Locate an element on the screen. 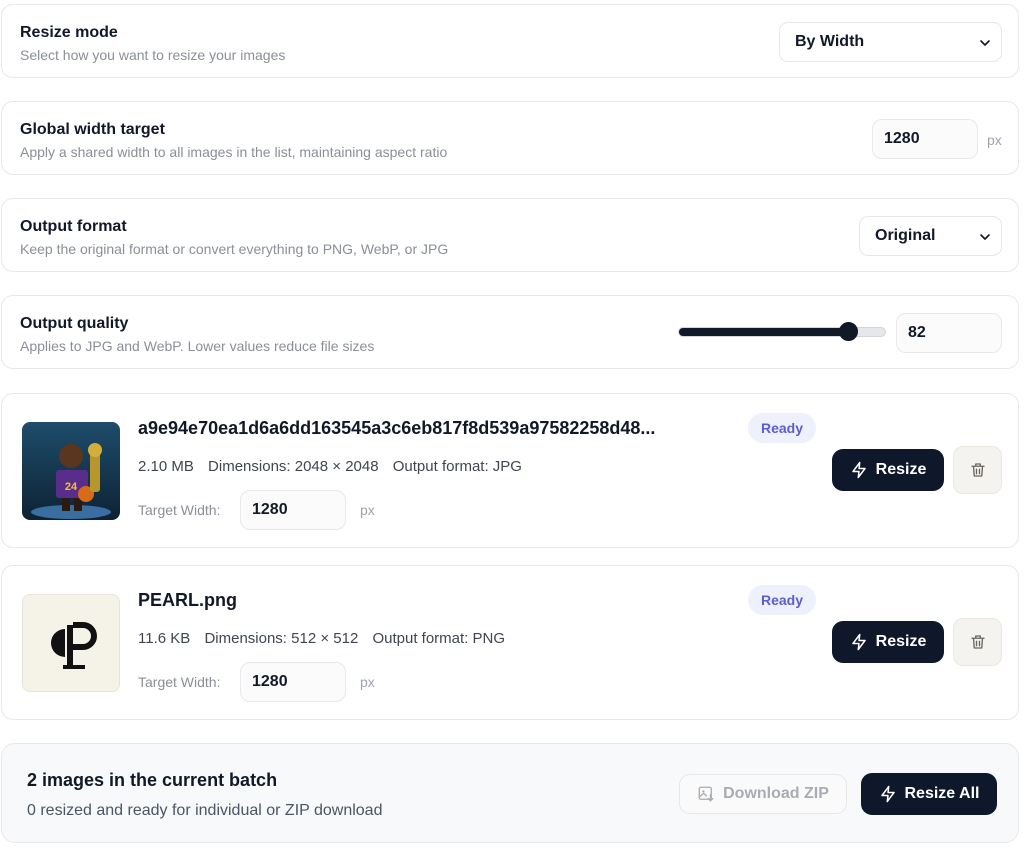  global-width-input: 1280 is located at coordinates (925, 139).